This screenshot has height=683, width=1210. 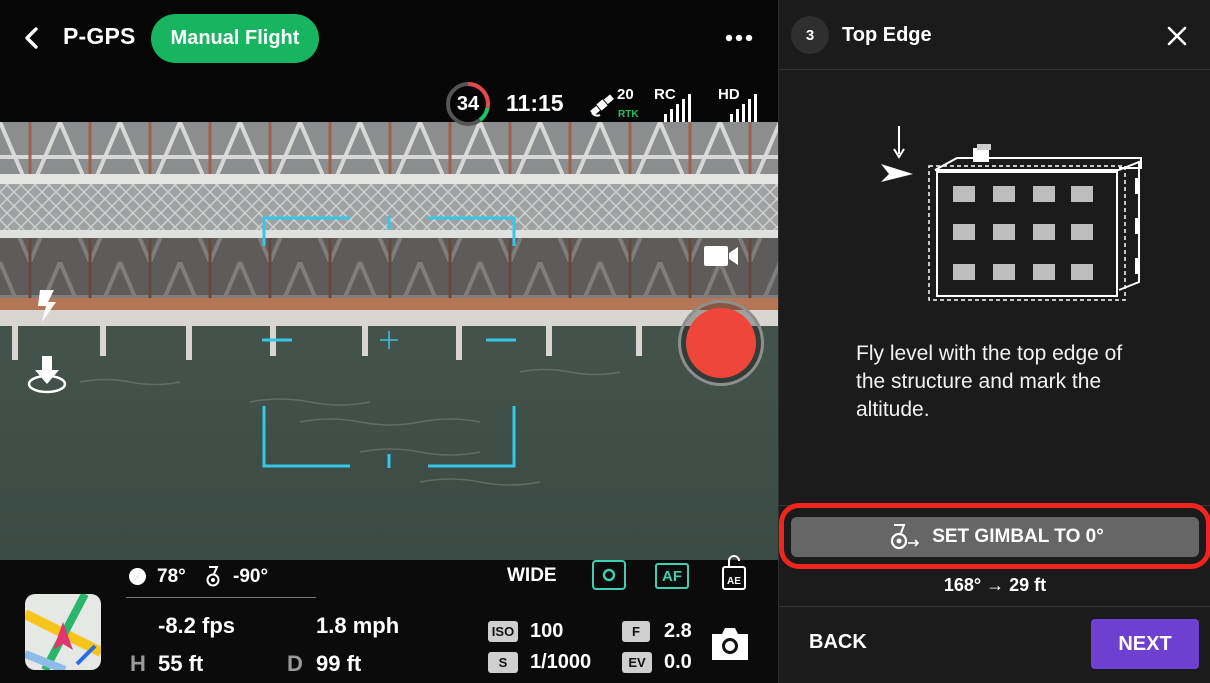 What do you see at coordinates (535, 103) in the screenshot?
I see `flight-time: 11:15` at bounding box center [535, 103].